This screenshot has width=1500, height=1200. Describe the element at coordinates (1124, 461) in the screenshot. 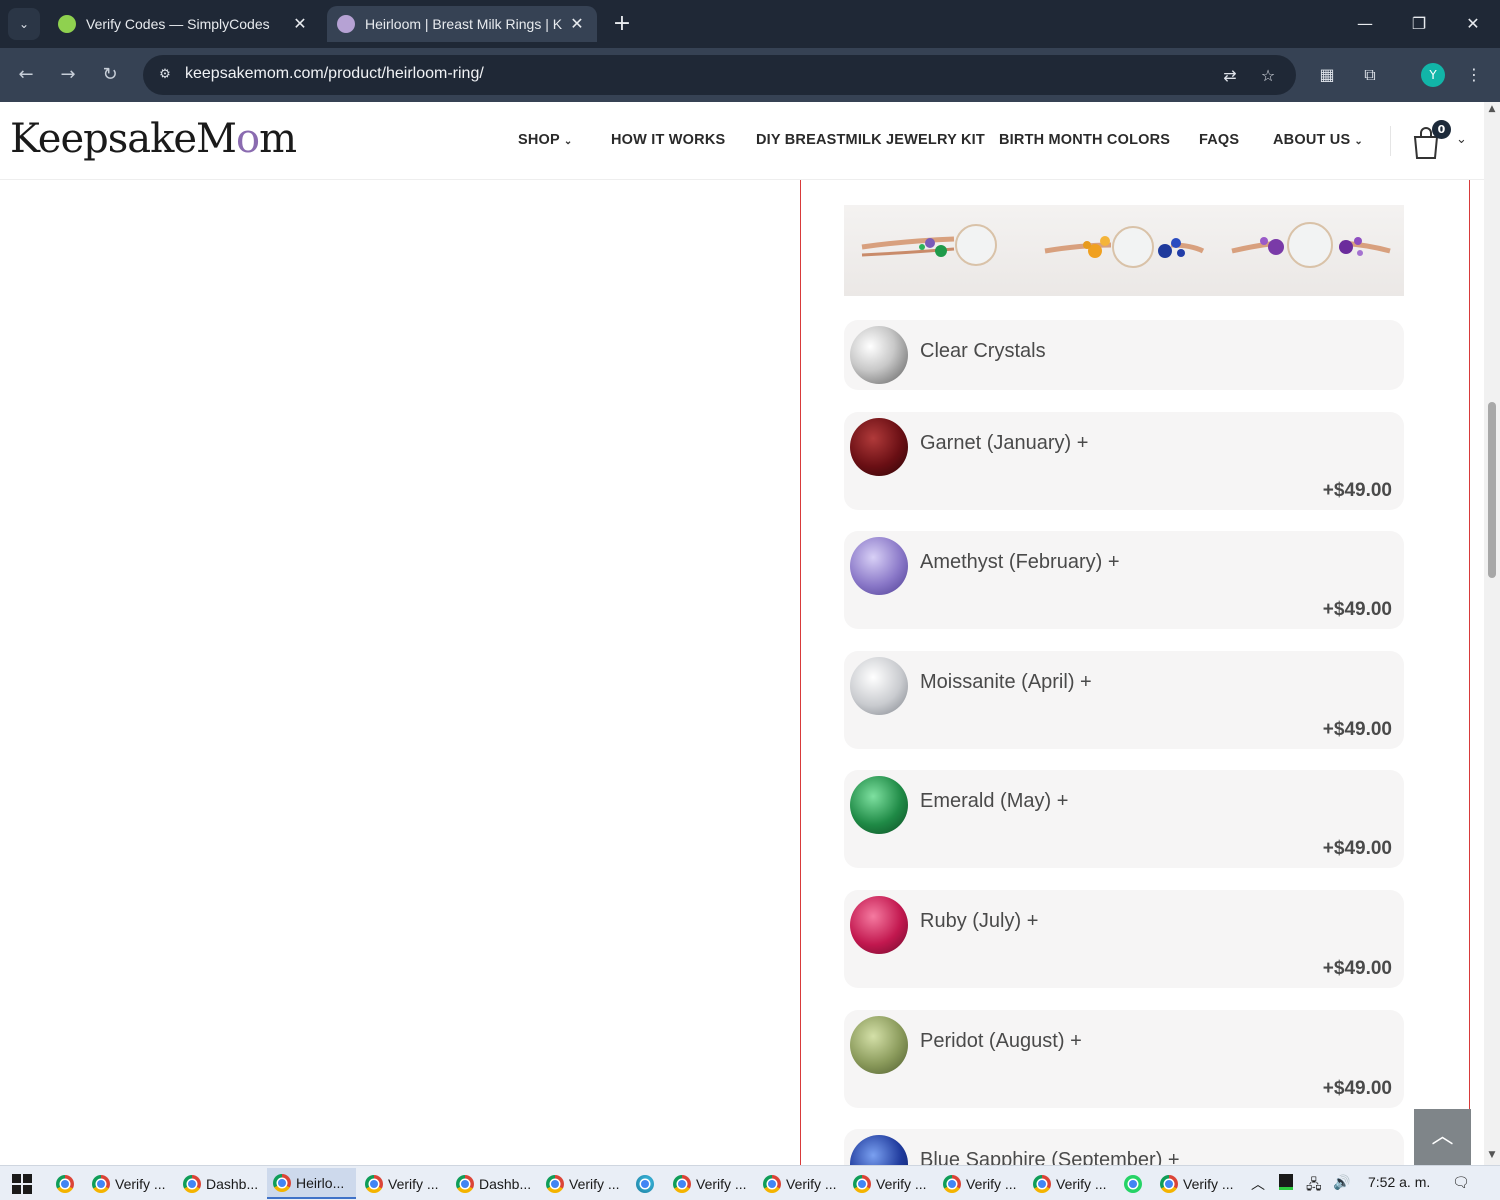

I see `option-garnet: Garnet (January) + +$49.00` at that location.